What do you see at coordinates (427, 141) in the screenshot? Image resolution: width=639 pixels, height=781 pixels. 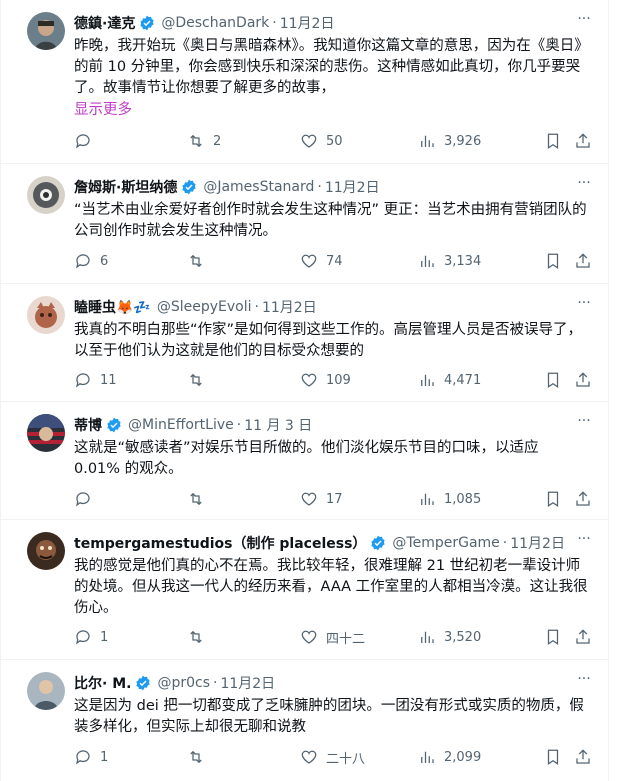 I see `analytics-icon` at bounding box center [427, 141].